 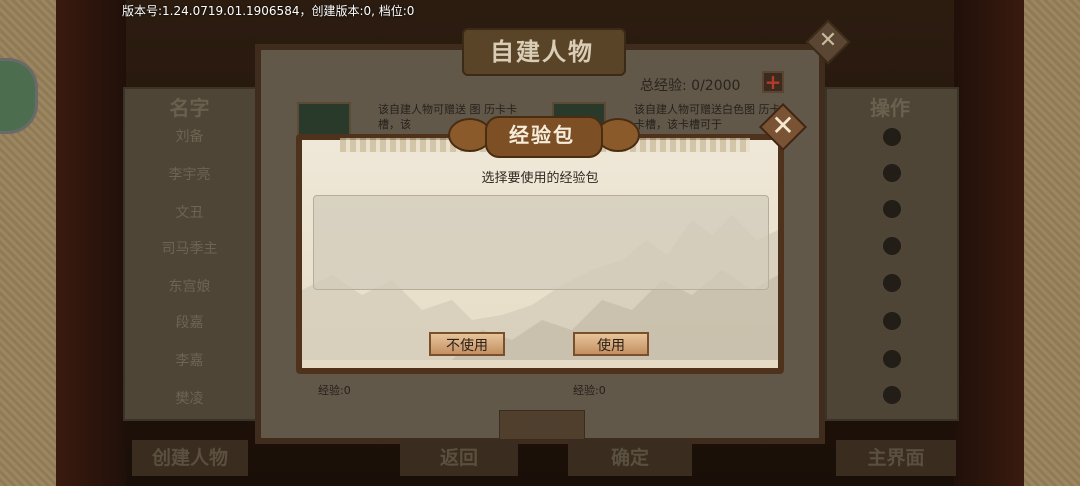 I want to click on name-item: 司马季主, so click(x=189, y=248).